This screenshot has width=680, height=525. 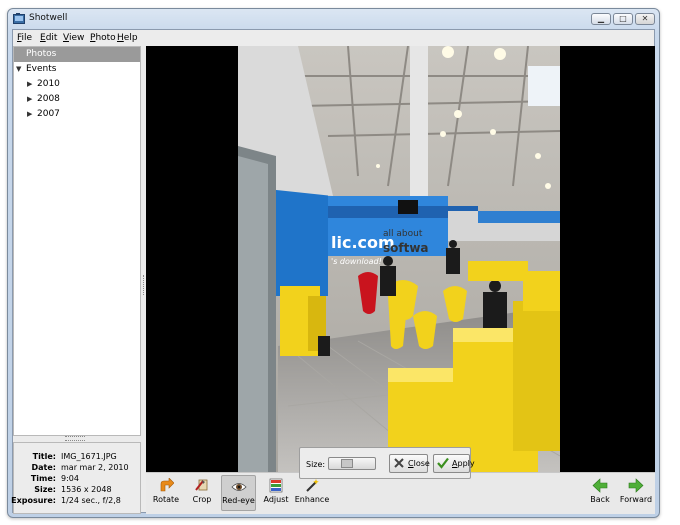 I want to click on redeye-button: Red-eye, so click(x=238, y=493).